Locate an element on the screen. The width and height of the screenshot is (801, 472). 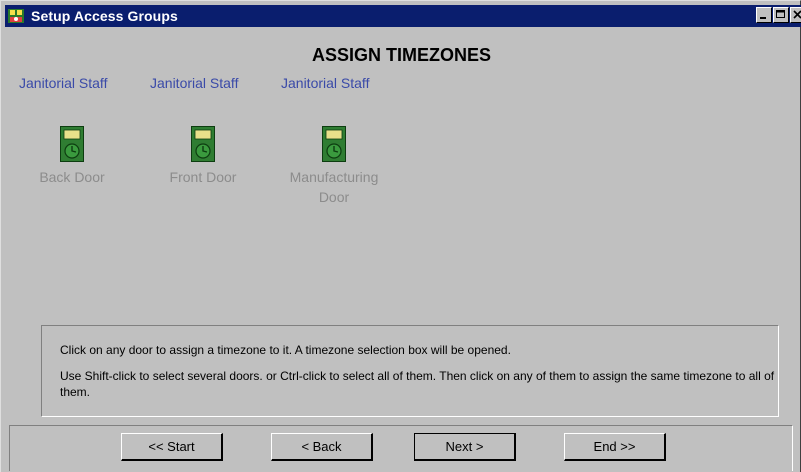
door-label: Back Door is located at coordinates (72, 177).